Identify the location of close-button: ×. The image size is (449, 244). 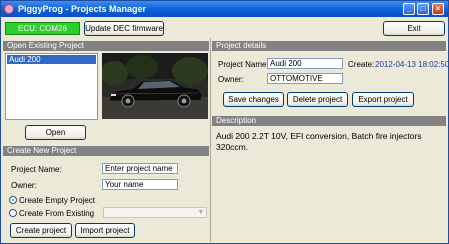
(438, 9).